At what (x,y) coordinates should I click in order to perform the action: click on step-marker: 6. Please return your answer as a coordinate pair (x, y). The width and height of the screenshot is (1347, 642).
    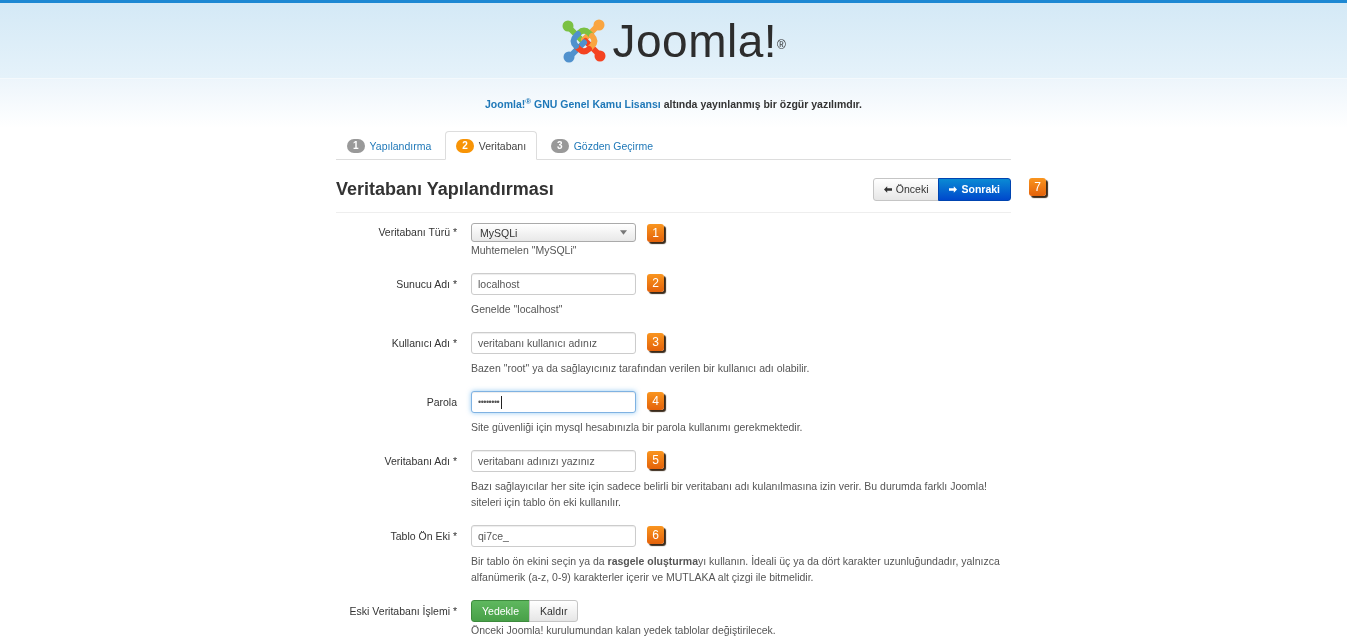
    Looking at the image, I should click on (655, 535).